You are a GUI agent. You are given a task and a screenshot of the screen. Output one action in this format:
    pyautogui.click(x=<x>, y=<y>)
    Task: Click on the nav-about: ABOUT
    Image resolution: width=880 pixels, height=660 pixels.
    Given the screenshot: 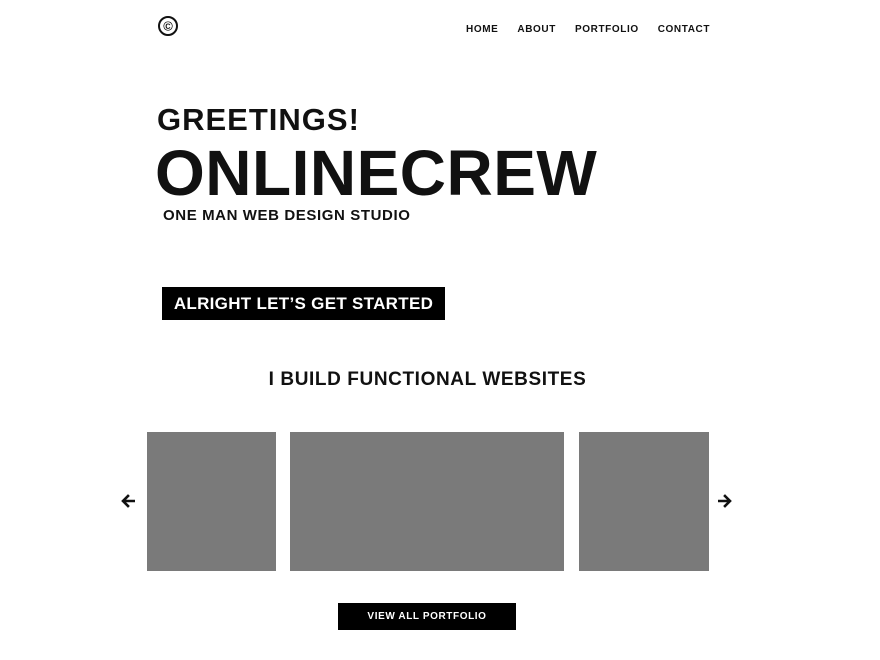 What is the action you would take?
    pyautogui.click(x=536, y=30)
    